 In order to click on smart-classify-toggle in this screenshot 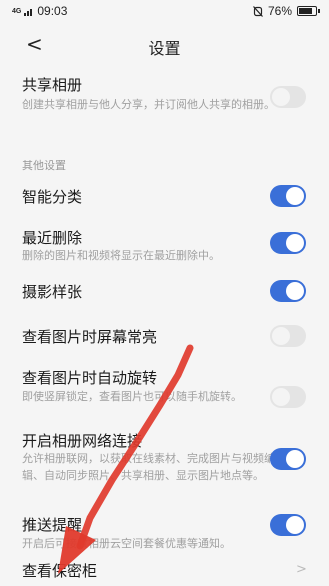, I will do `click(288, 196)`.